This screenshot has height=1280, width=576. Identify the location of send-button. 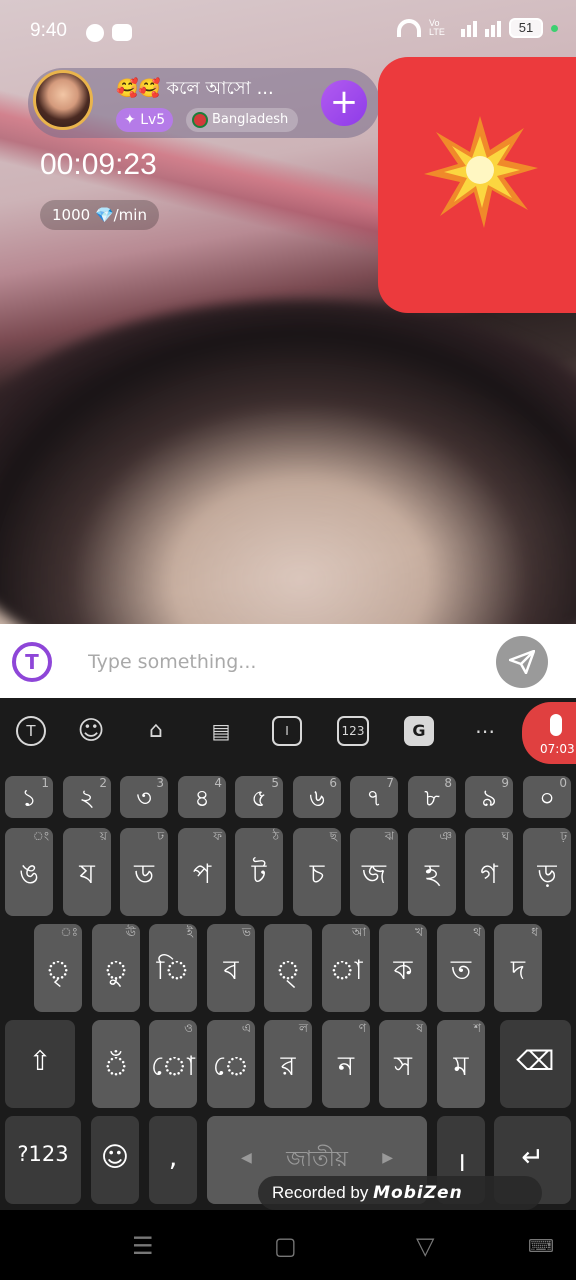
(522, 662).